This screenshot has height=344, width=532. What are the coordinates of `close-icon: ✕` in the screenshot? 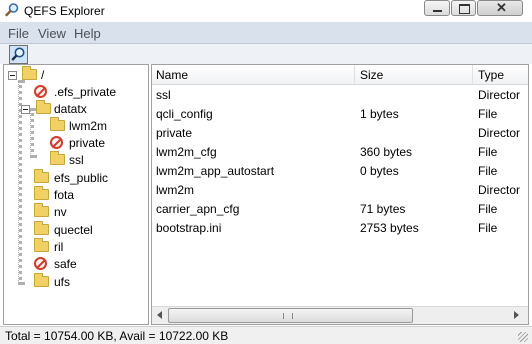 It's located at (501, 7).